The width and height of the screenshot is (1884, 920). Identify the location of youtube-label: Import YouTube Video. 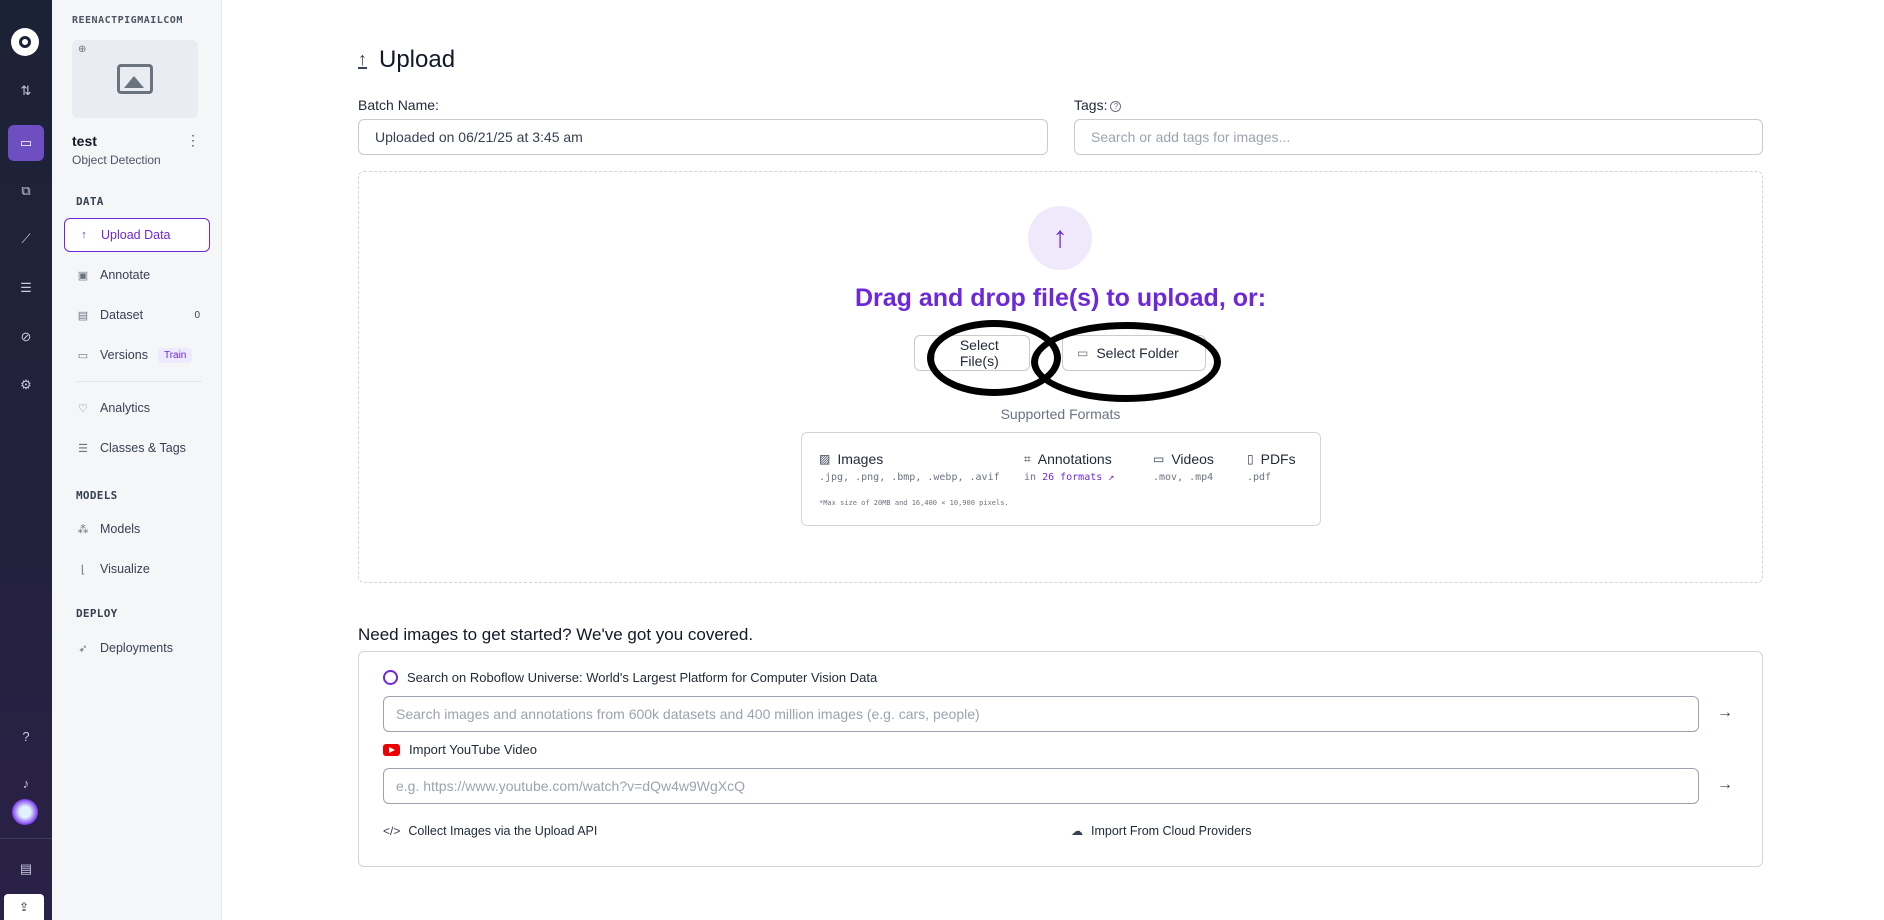
(460, 749).